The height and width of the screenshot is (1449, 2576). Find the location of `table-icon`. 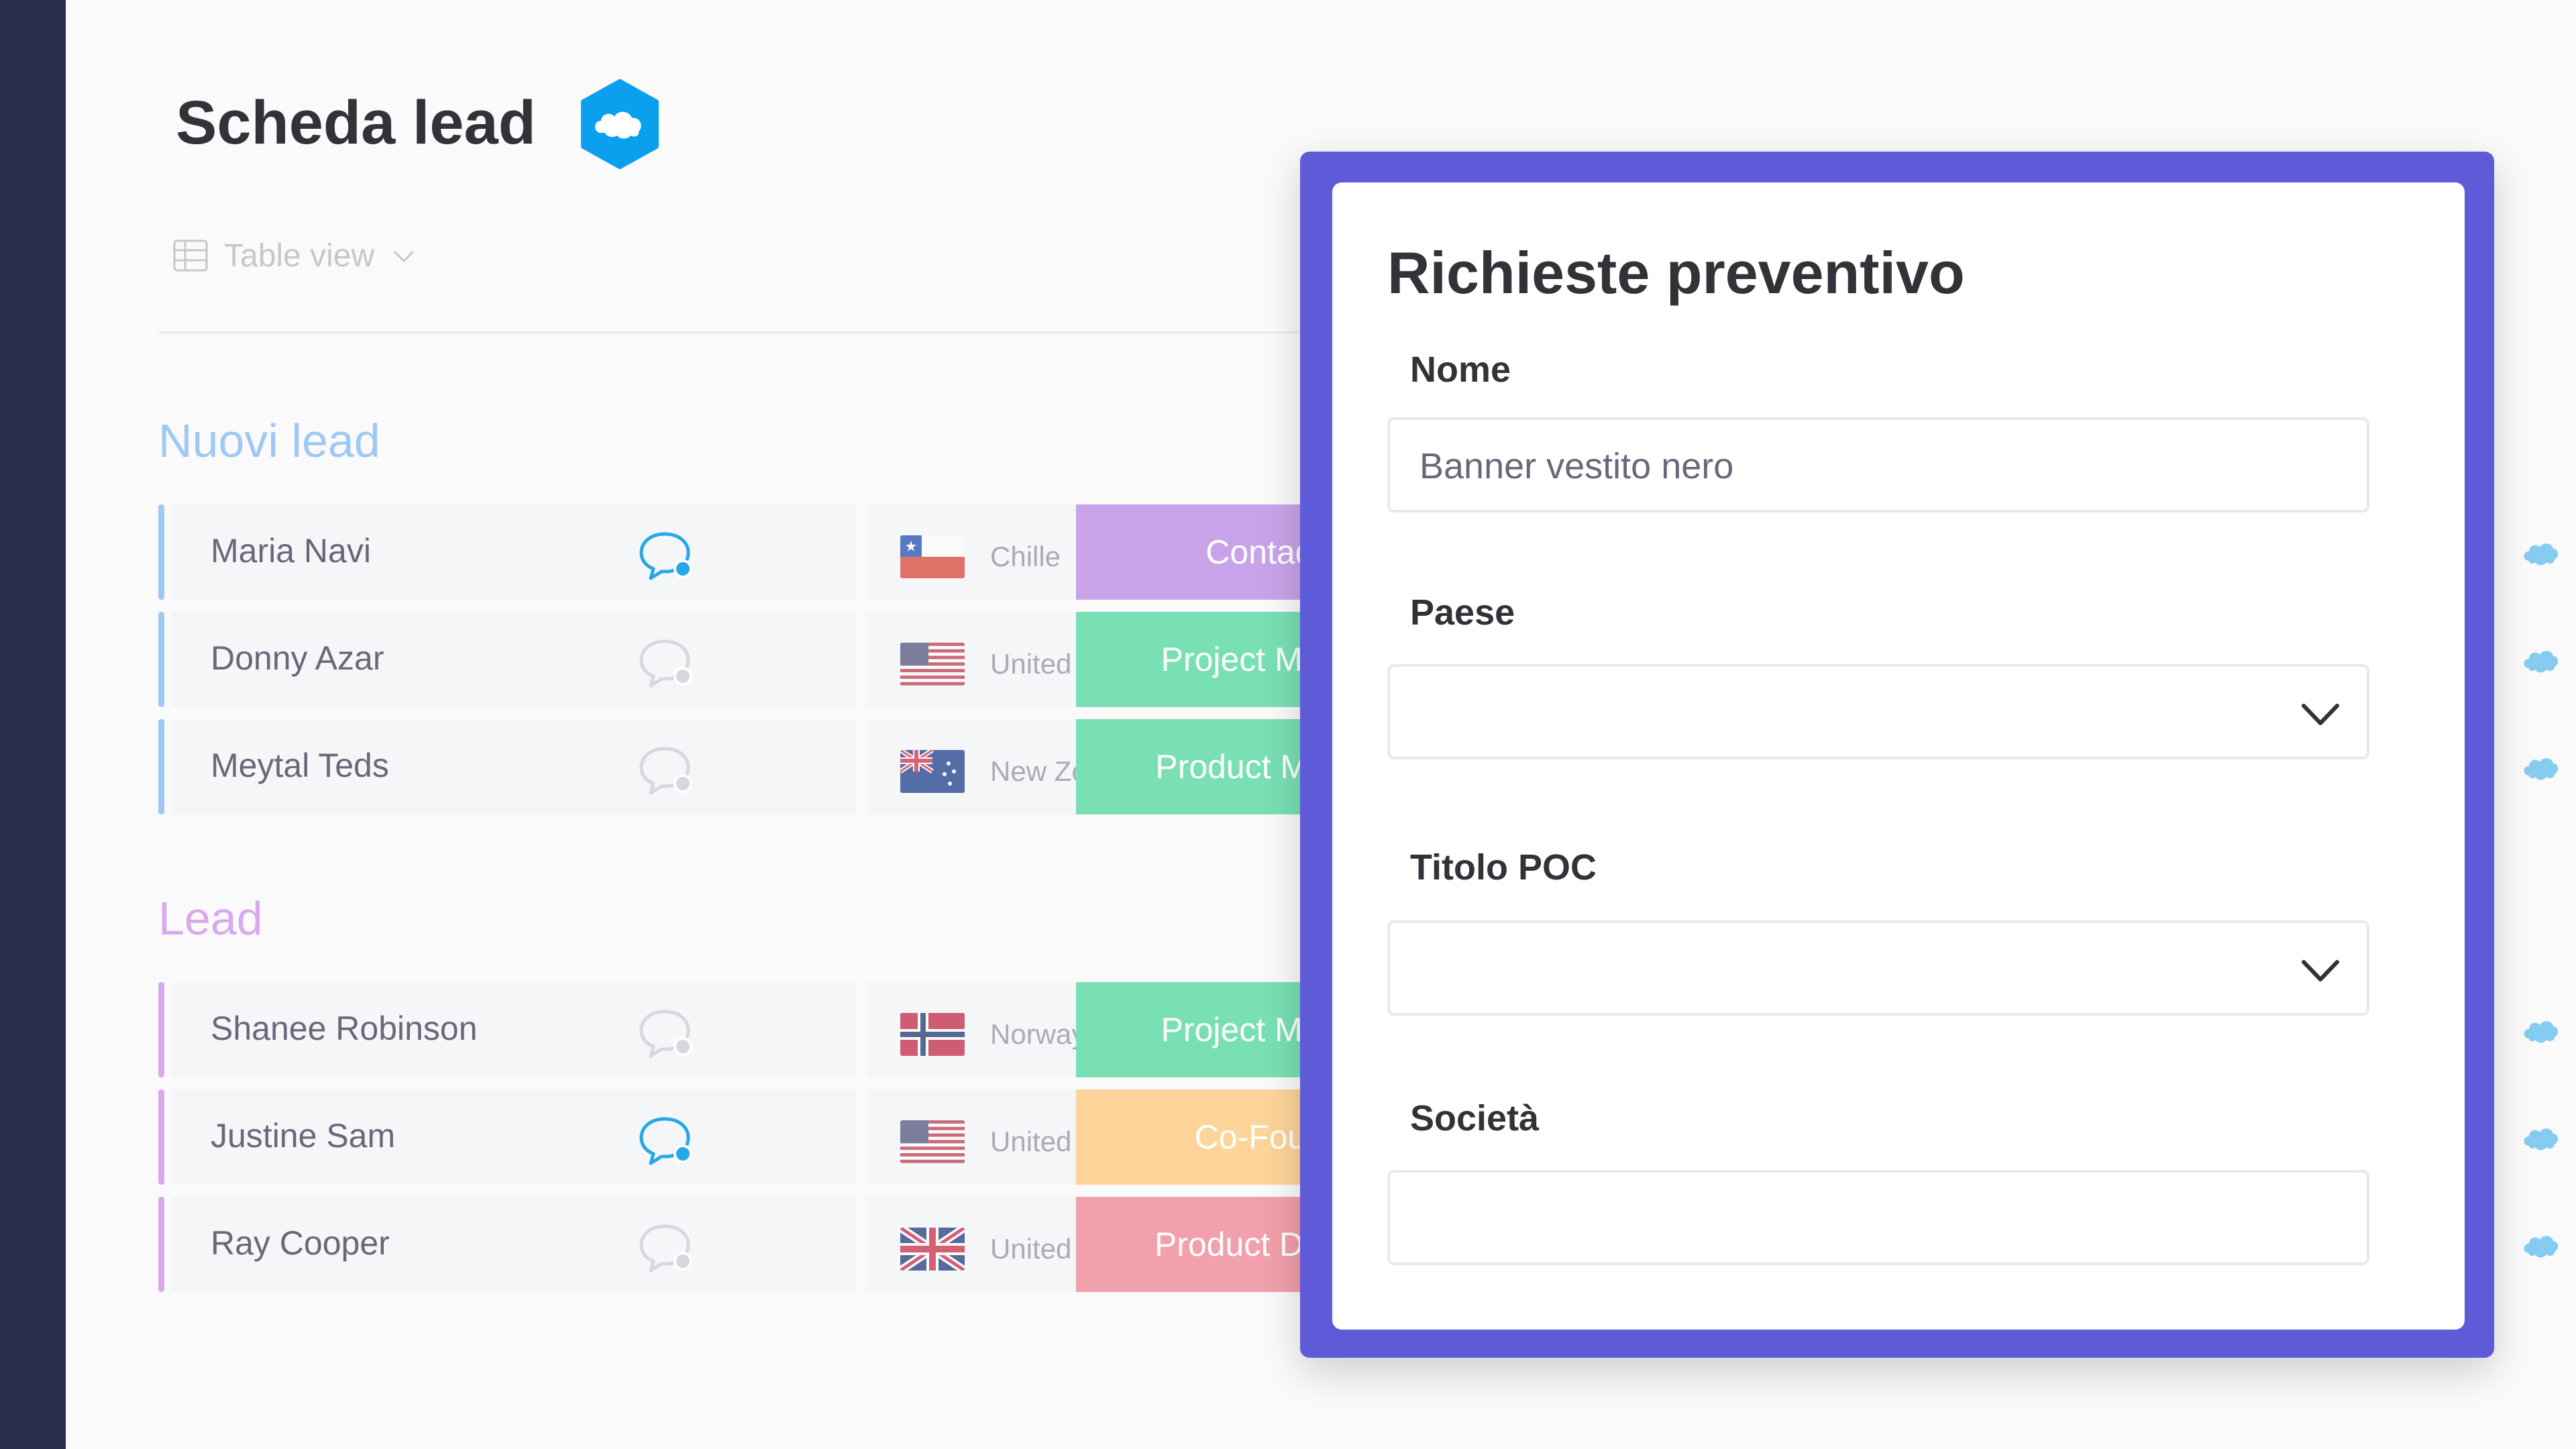

table-icon is located at coordinates (190, 255).